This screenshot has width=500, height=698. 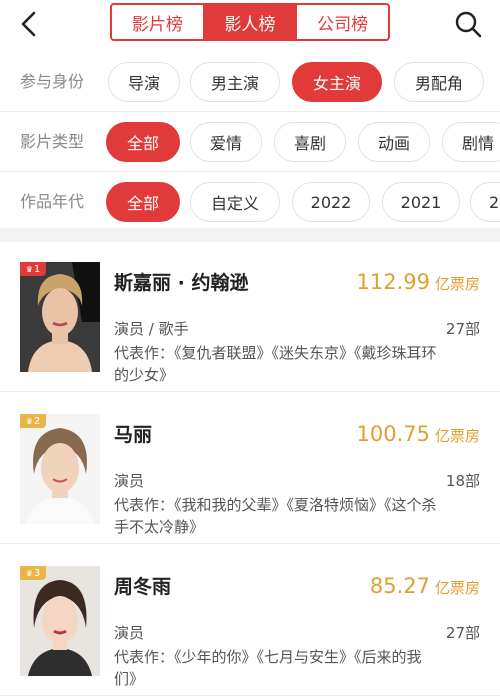 What do you see at coordinates (226, 142) in the screenshot?
I see `chip-romance: 爱情` at bounding box center [226, 142].